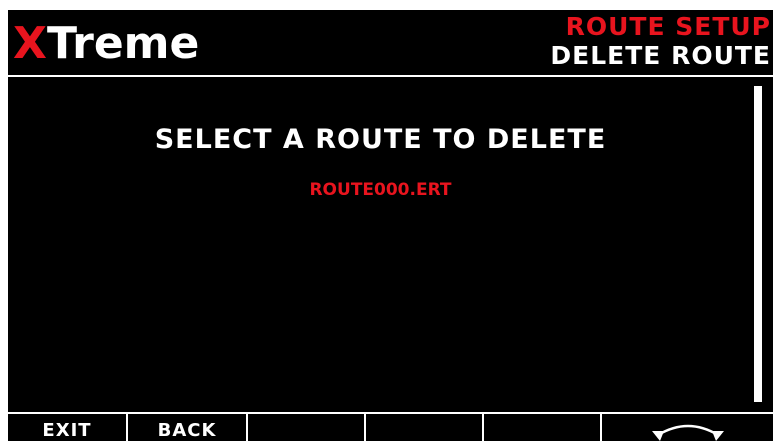  I want to click on softkey-4-button, so click(424, 427).